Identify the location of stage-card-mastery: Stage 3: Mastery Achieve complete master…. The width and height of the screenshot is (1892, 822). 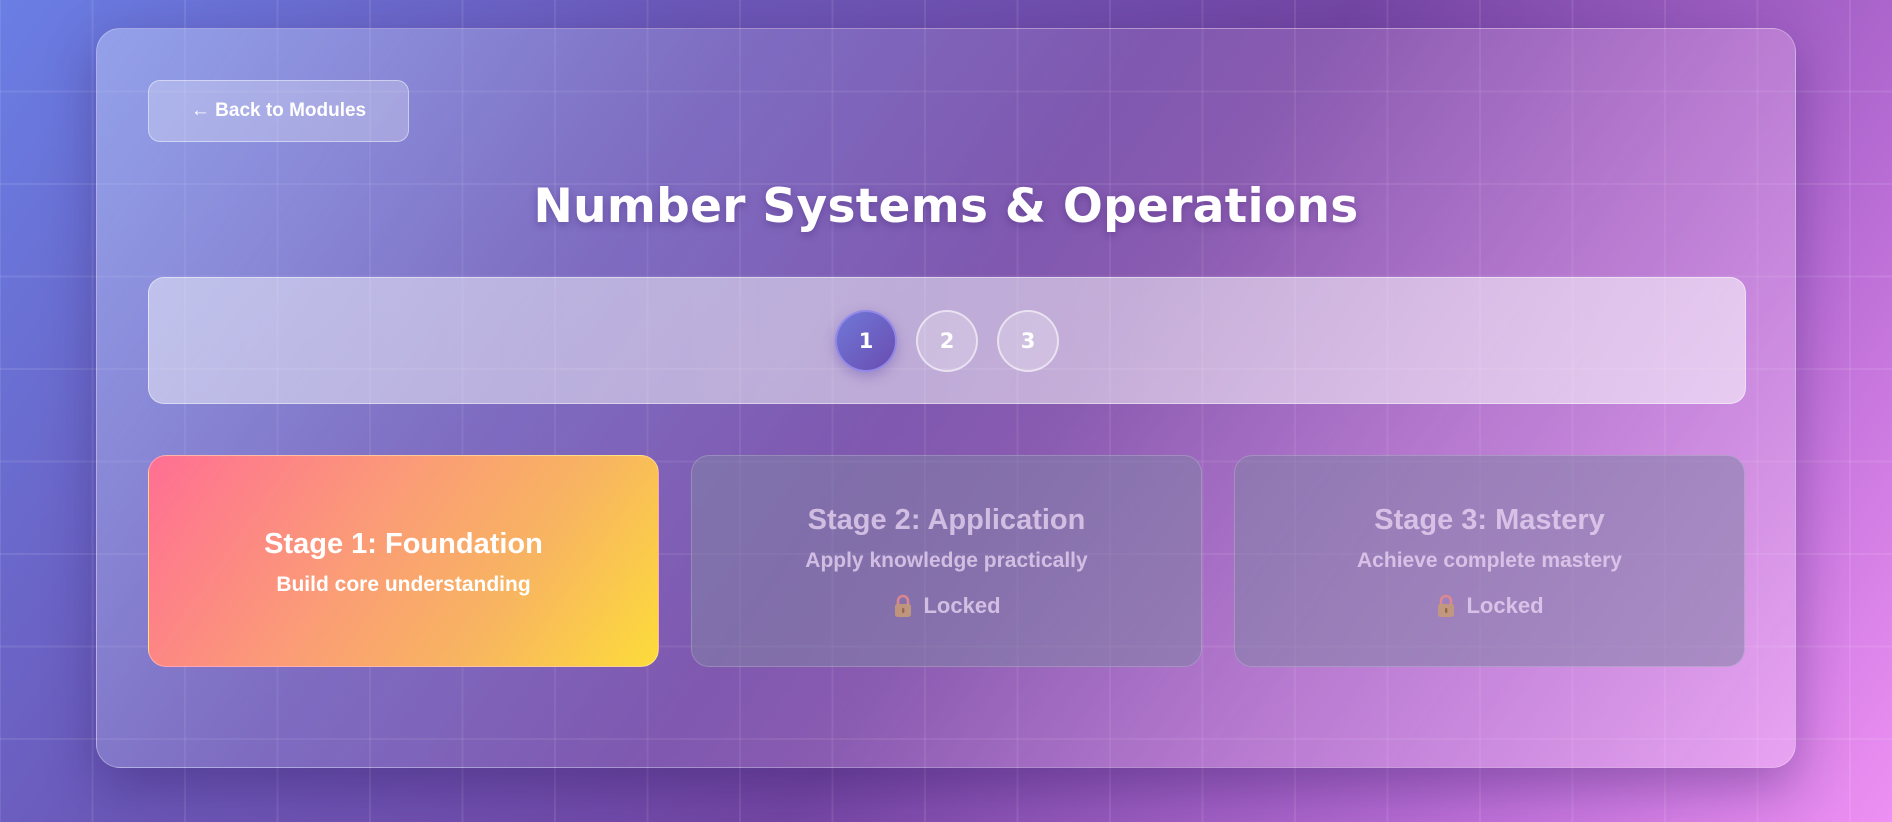
(1489, 561).